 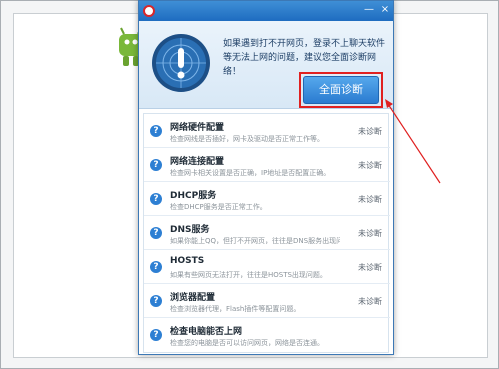 I want to click on check-title: DNS服务, so click(x=190, y=230).